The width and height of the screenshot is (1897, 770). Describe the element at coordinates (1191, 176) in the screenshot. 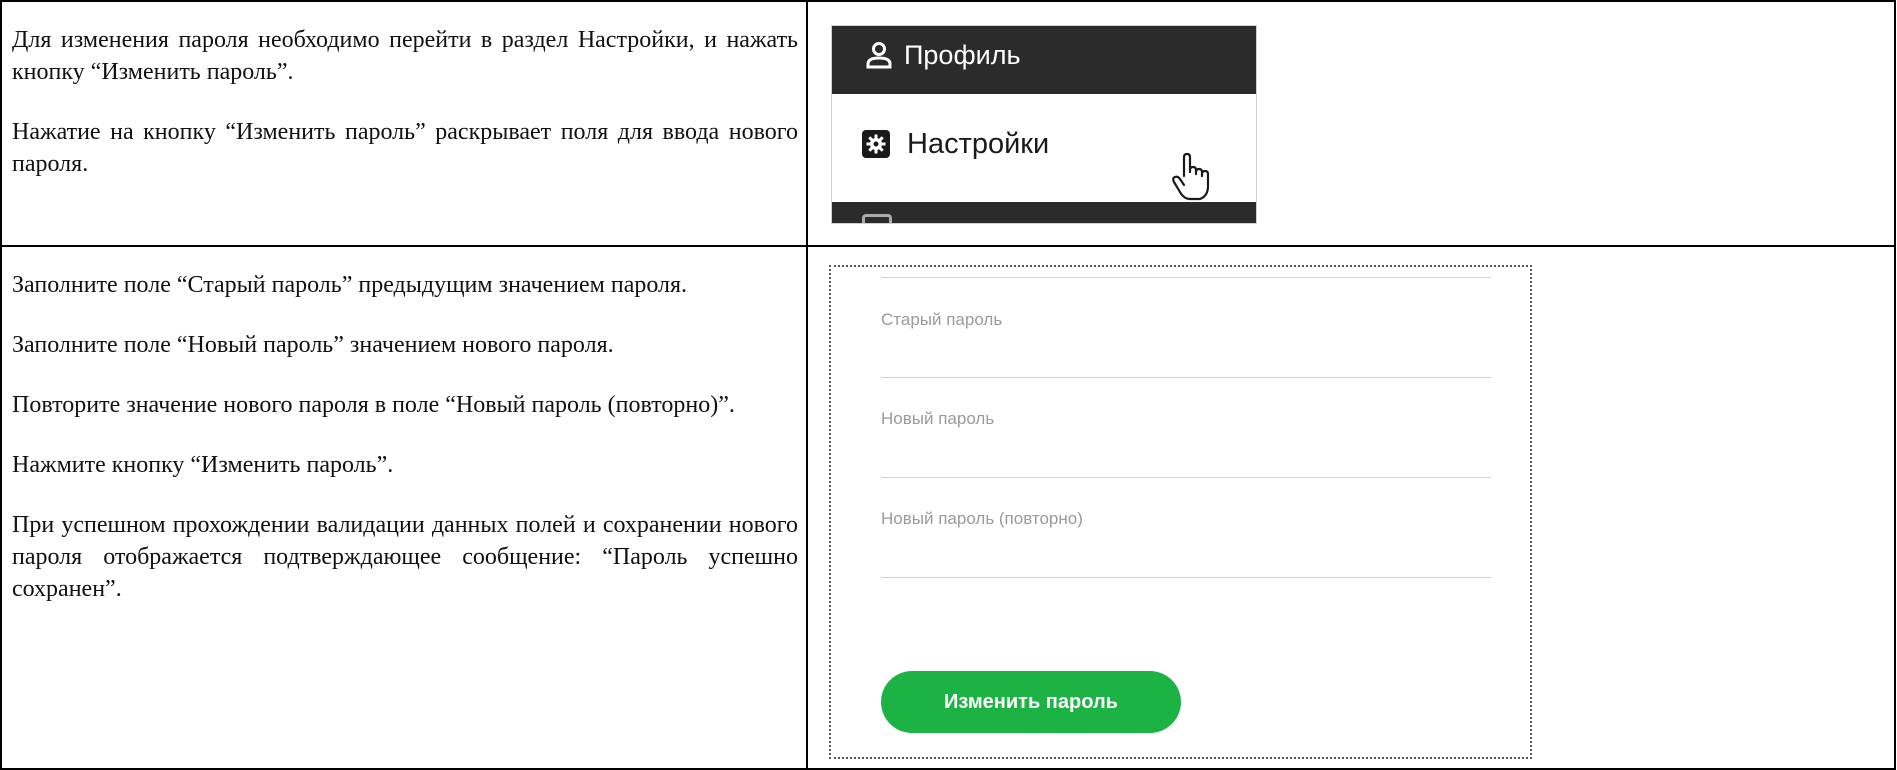

I see `hand-pointer-icon` at that location.